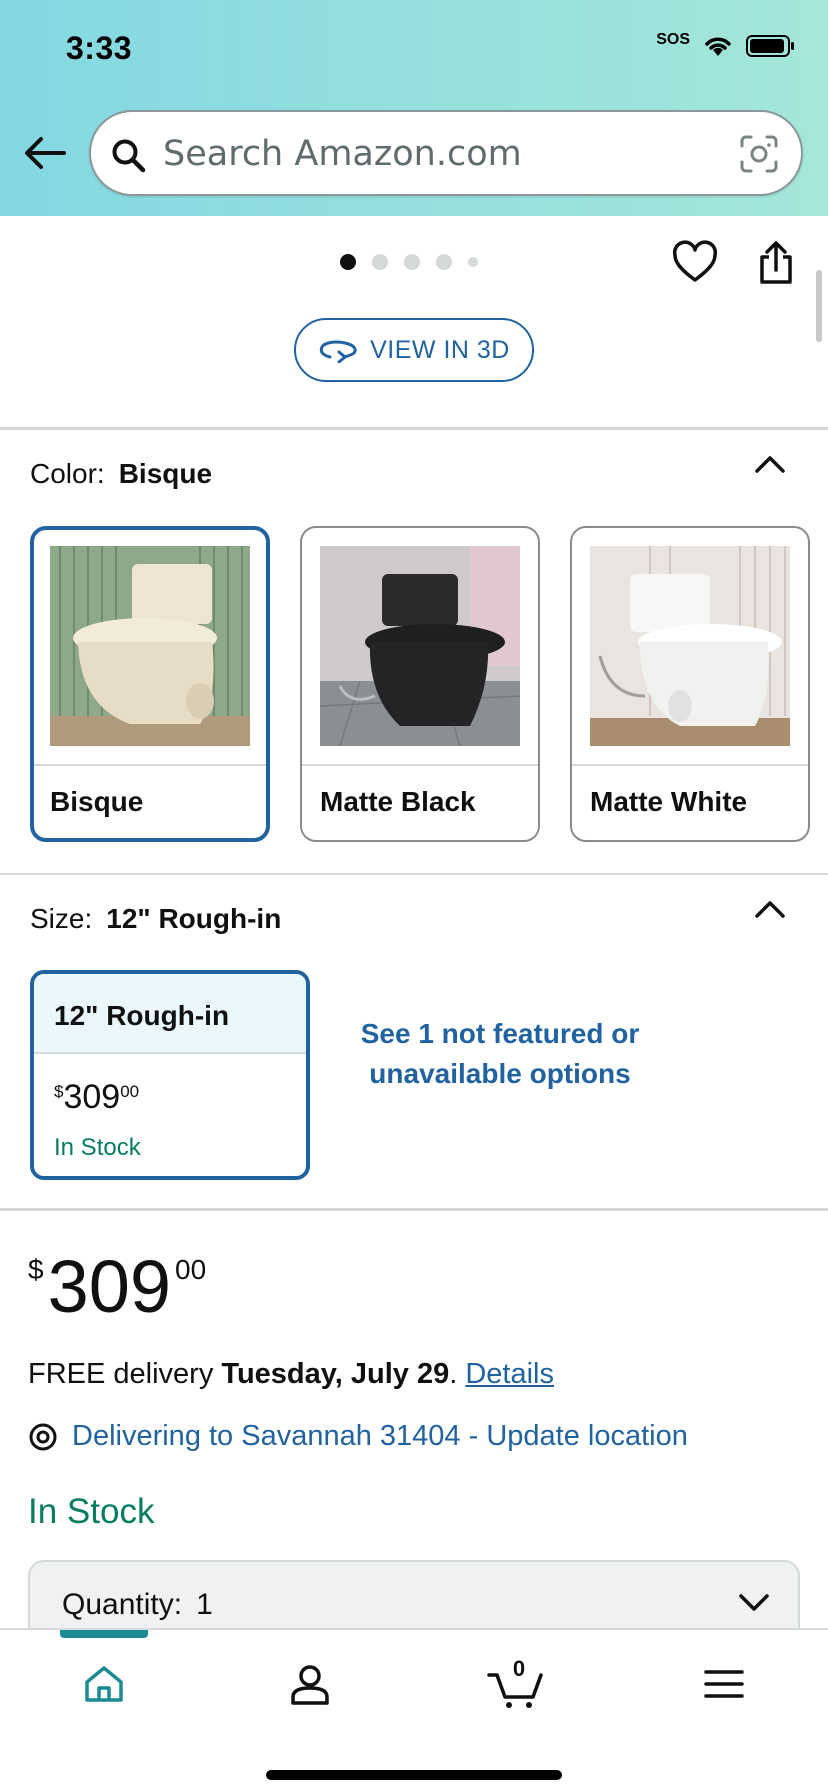 The image size is (828, 1792). I want to click on delivery-info: FREE delivery Tuesday, July 29. Details, so click(291, 1374).